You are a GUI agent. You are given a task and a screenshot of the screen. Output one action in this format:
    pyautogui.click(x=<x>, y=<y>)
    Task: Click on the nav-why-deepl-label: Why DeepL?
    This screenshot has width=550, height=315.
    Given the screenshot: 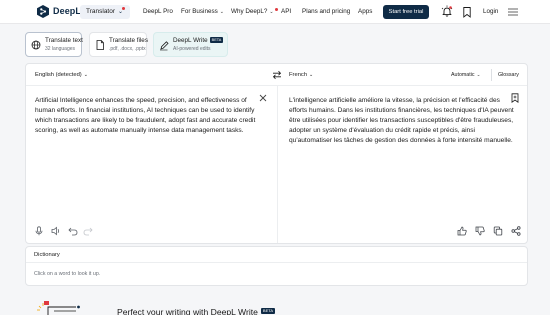 What is the action you would take?
    pyautogui.click(x=249, y=11)
    